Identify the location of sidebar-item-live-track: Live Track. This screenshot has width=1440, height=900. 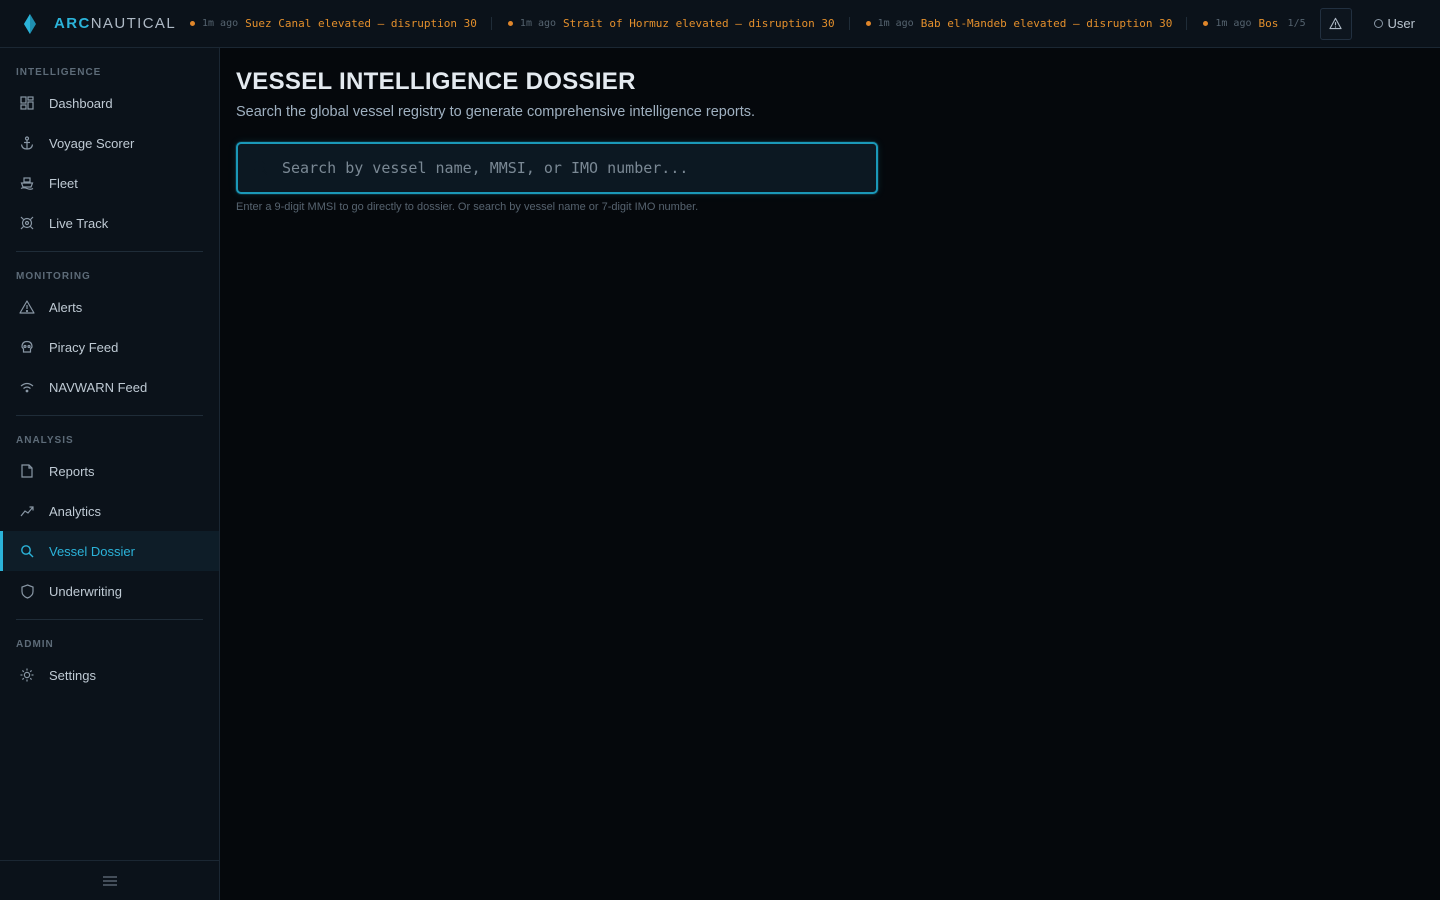
(109, 223).